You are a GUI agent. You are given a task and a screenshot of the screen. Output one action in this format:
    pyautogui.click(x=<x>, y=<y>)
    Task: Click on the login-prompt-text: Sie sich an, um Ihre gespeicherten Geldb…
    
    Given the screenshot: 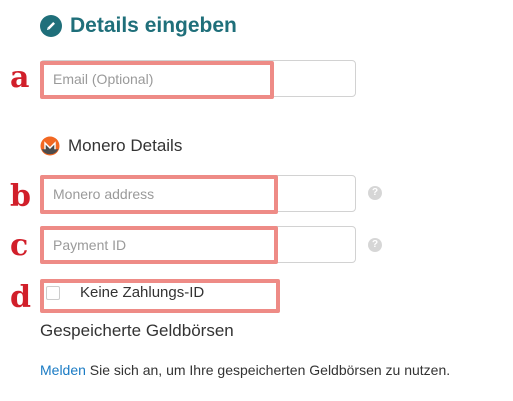 What is the action you would take?
    pyautogui.click(x=268, y=370)
    